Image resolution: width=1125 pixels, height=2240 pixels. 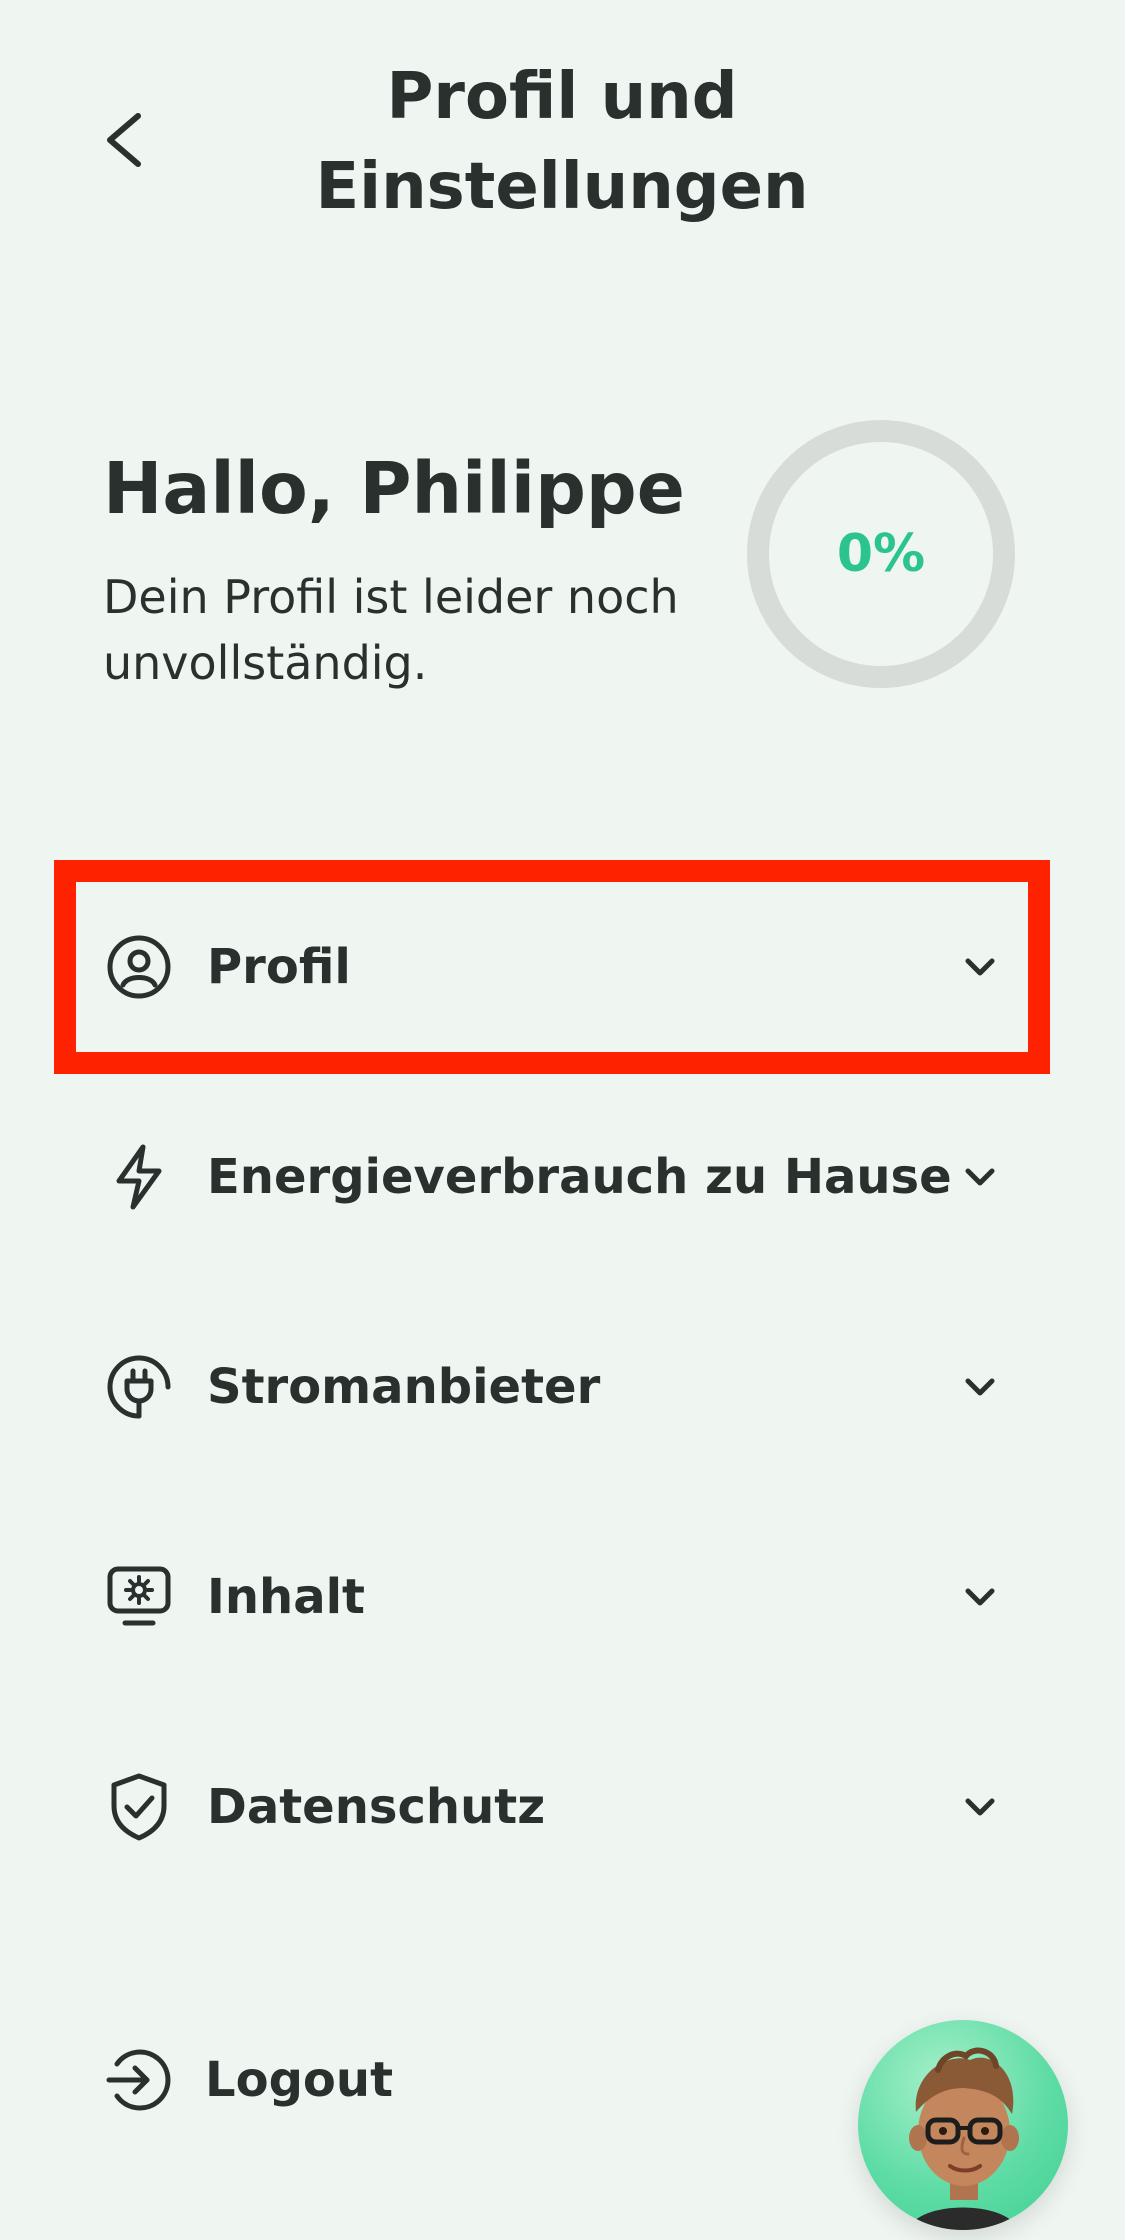 I want to click on section-profil: Profil, so click(x=551, y=967).